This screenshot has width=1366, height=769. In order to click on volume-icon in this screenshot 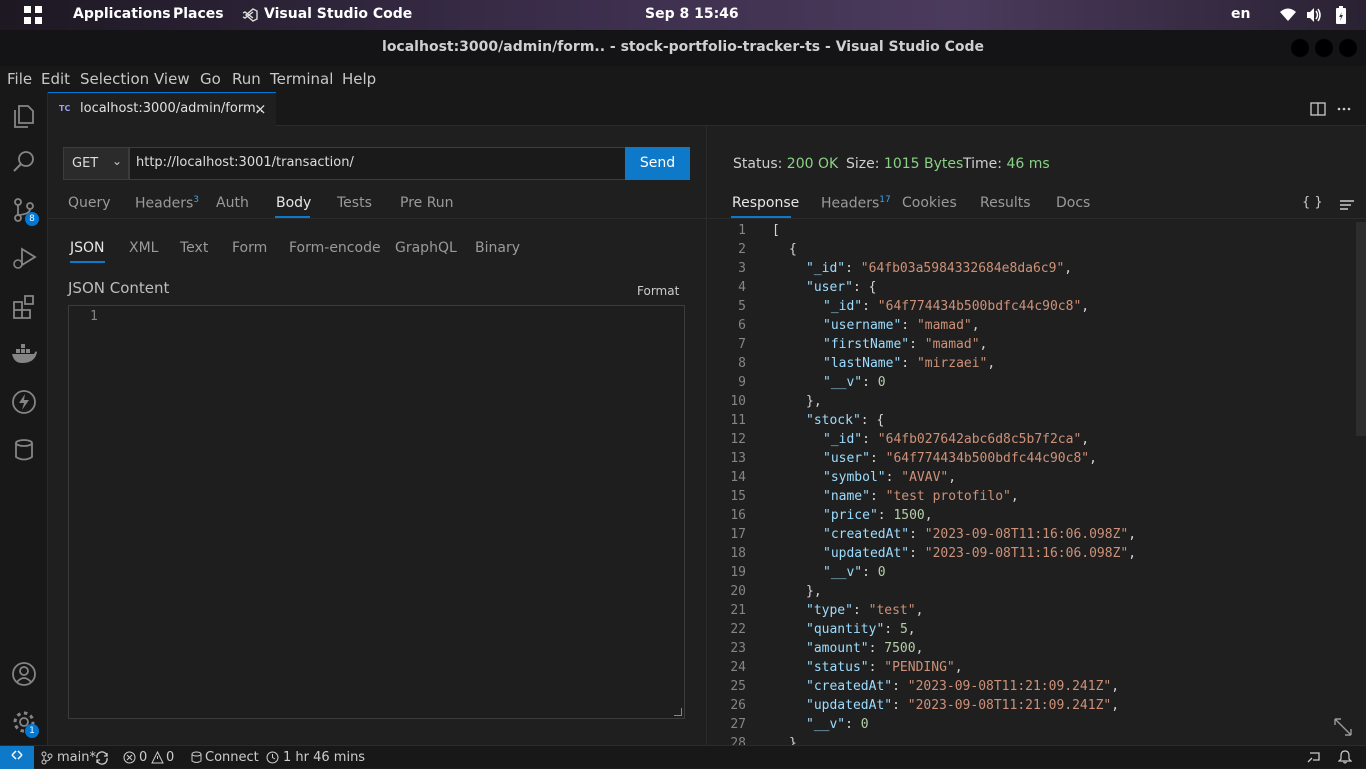, I will do `click(1314, 15)`.